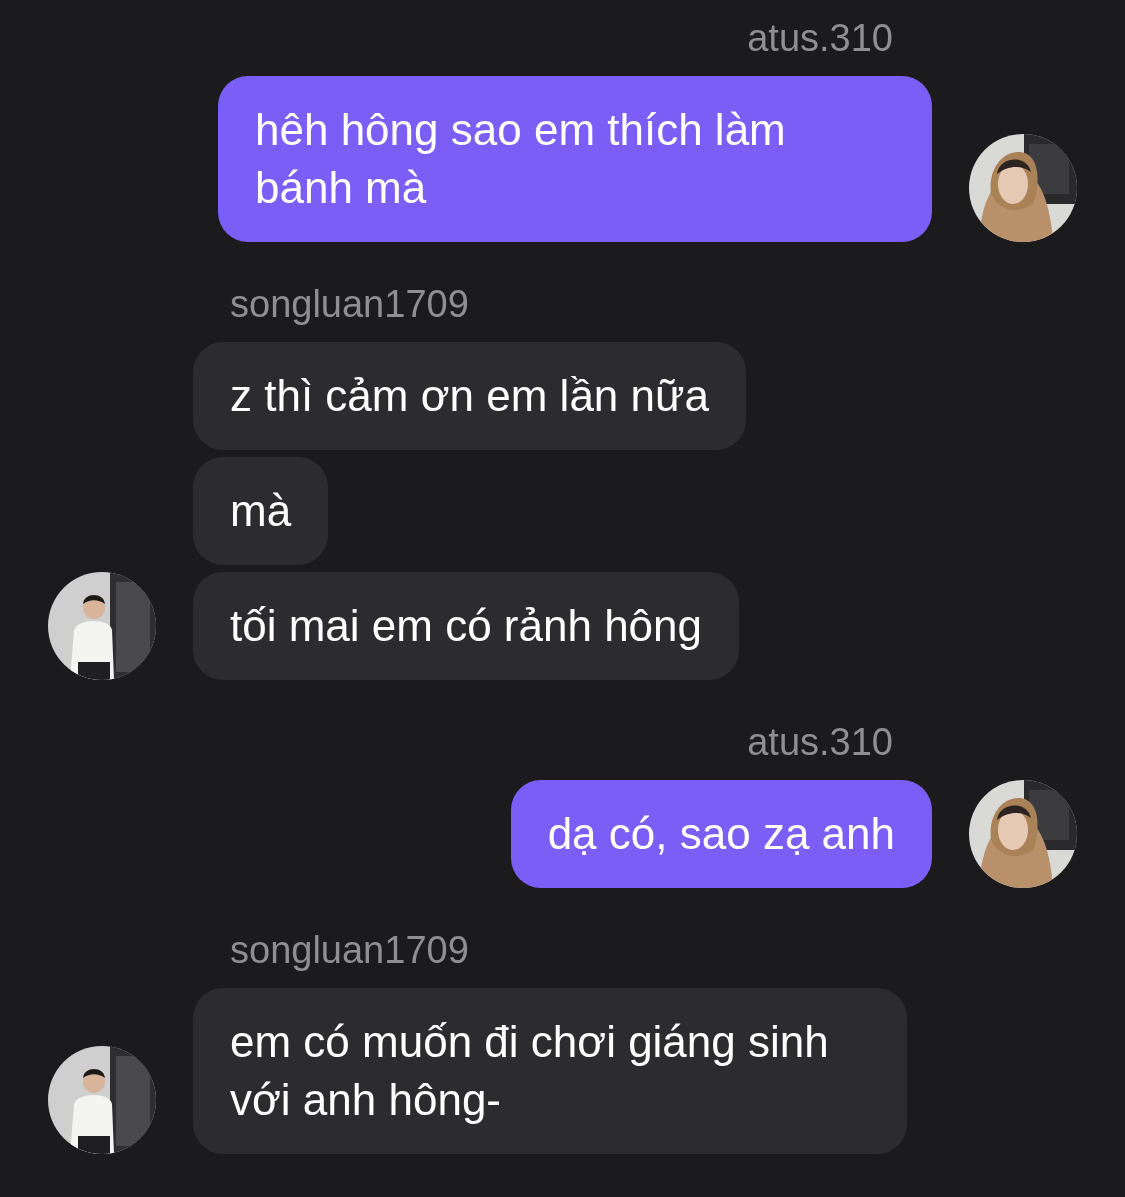  Describe the element at coordinates (575, 159) in the screenshot. I see `message-bubble: hêh hông sao em thích làm bánh mà` at that location.